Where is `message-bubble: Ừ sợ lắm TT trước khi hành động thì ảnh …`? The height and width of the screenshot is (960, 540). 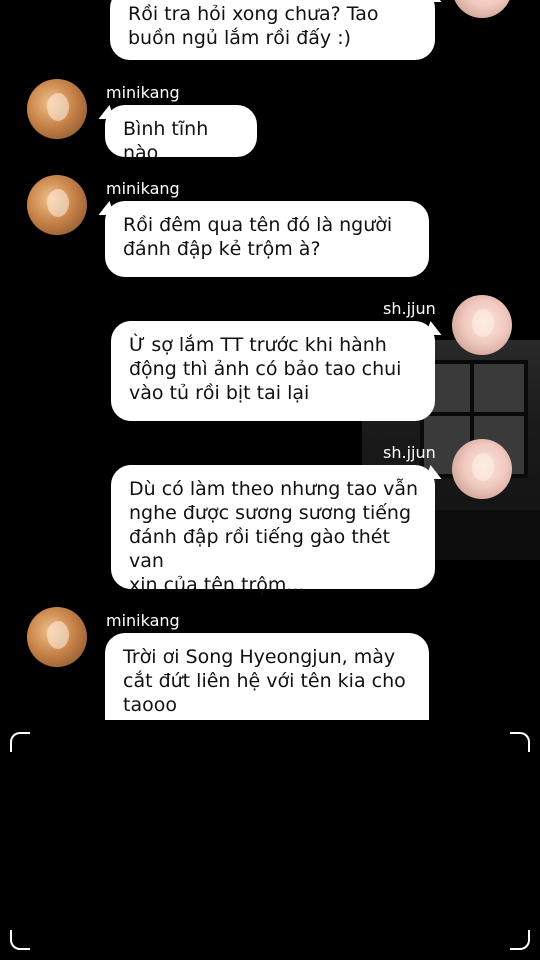 message-bubble: Ừ sợ lắm TT trước khi hành động thì ảnh … is located at coordinates (273, 371).